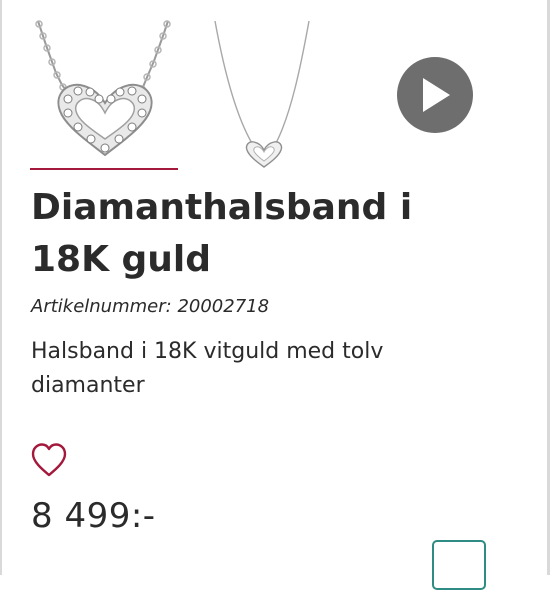 The image size is (550, 590). What do you see at coordinates (222, 233) in the screenshot?
I see `product-title: Diamanthalsband i 18K guld` at bounding box center [222, 233].